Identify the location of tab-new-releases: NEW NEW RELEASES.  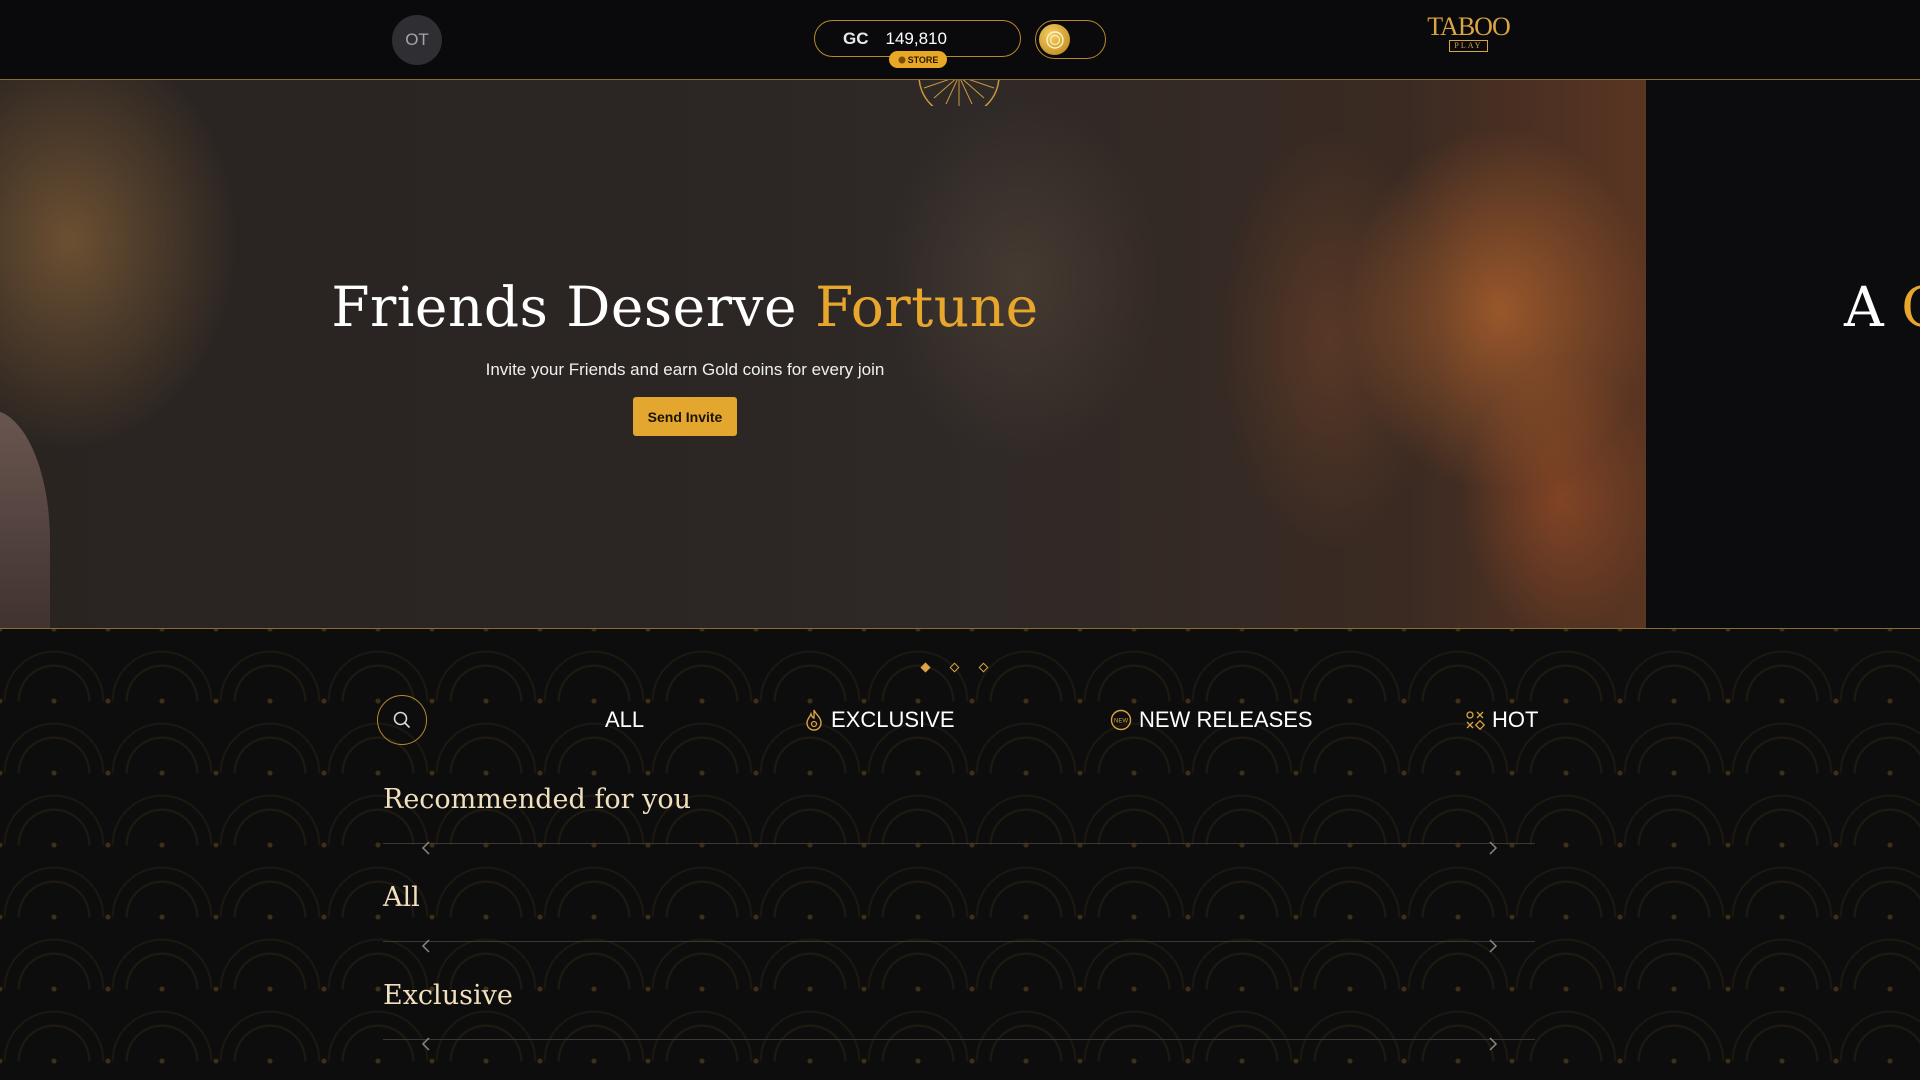
(1211, 720).